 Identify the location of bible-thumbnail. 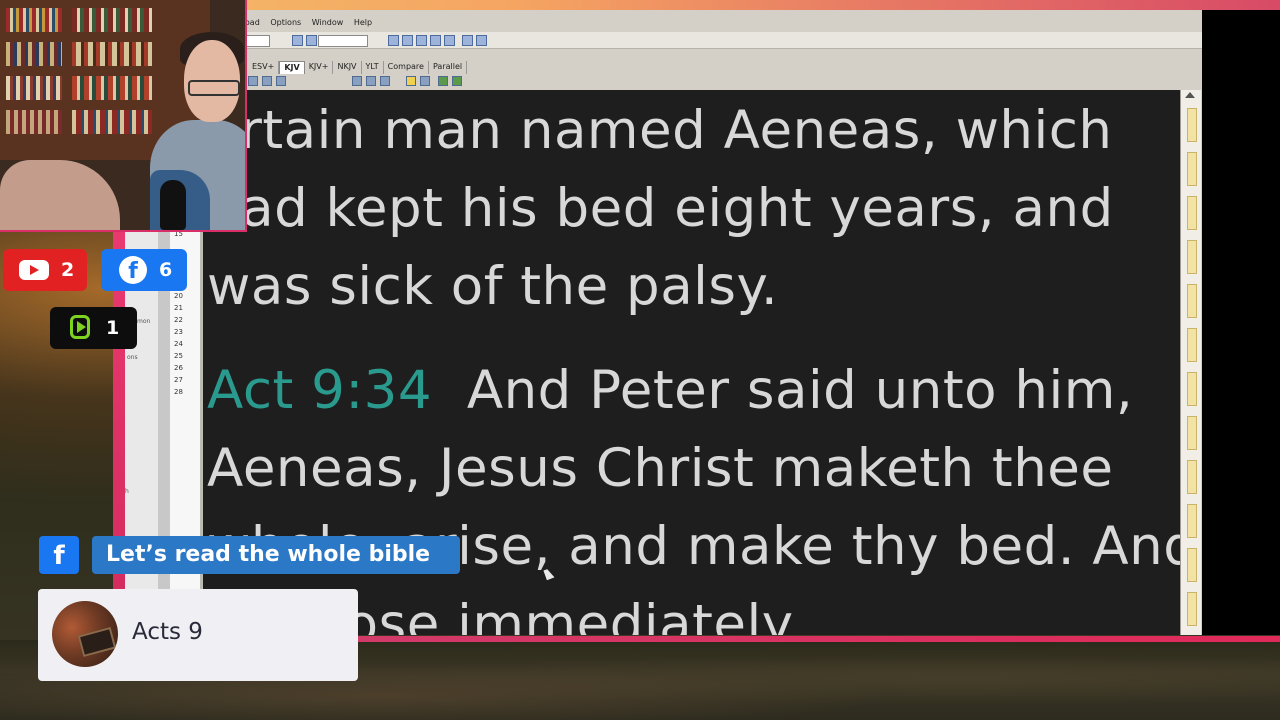
(85, 634).